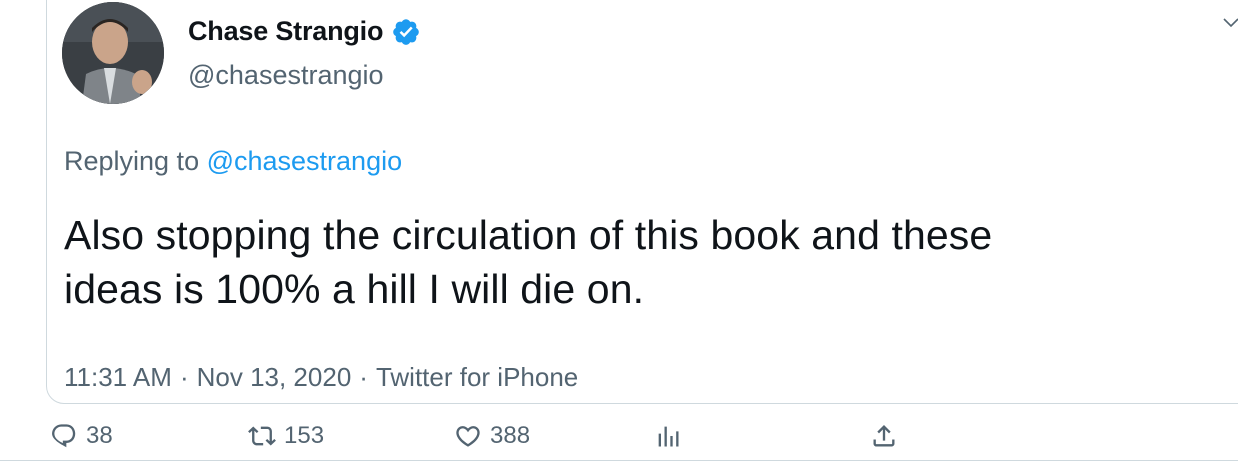 The image size is (1238, 476). I want to click on retweet-icon, so click(262, 436).